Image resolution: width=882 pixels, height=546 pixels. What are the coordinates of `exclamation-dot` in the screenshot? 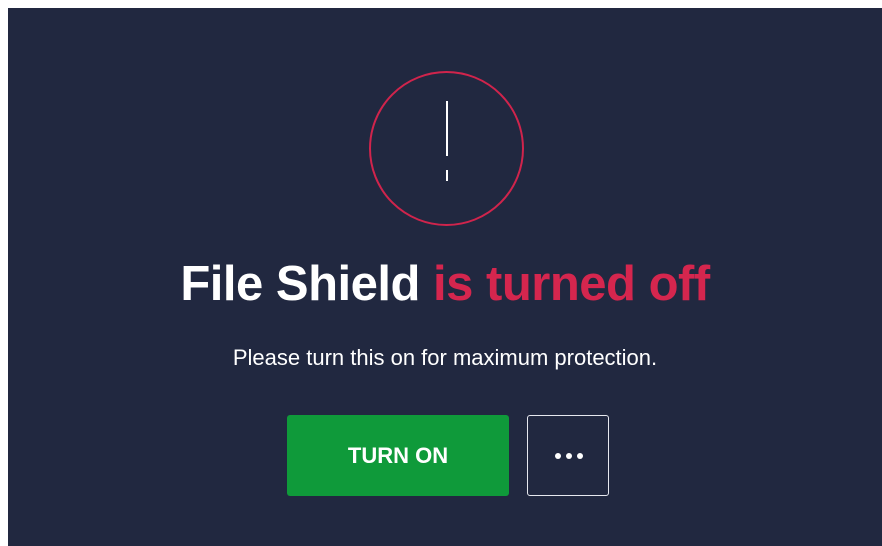 It's located at (447, 175).